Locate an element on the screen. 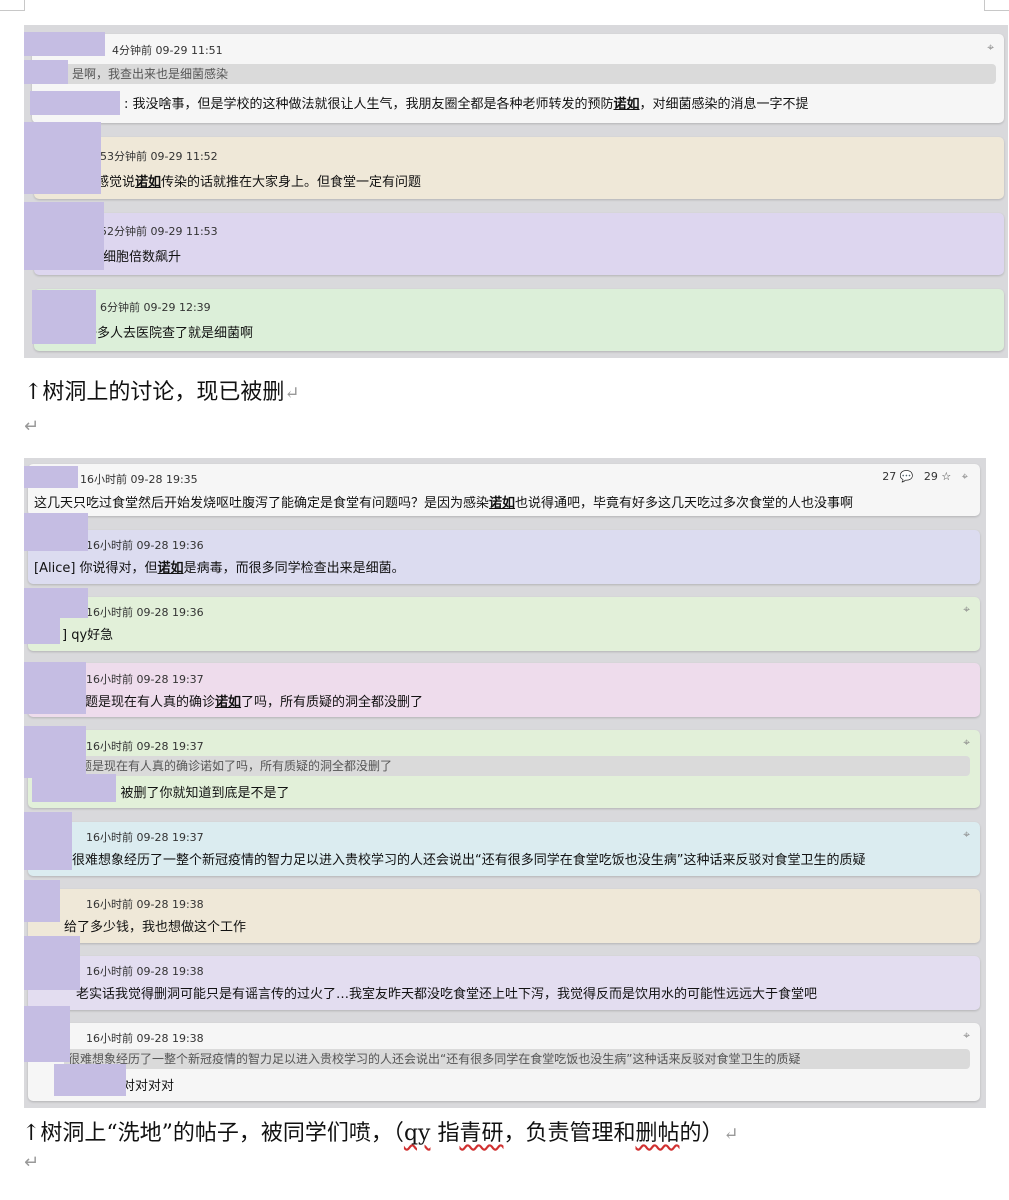 The height and width of the screenshot is (1200, 1009). post-text: 问题是现在有人真的确诊诺如了吗，所有质疑的洞全都没删了 is located at coordinates (248, 702).